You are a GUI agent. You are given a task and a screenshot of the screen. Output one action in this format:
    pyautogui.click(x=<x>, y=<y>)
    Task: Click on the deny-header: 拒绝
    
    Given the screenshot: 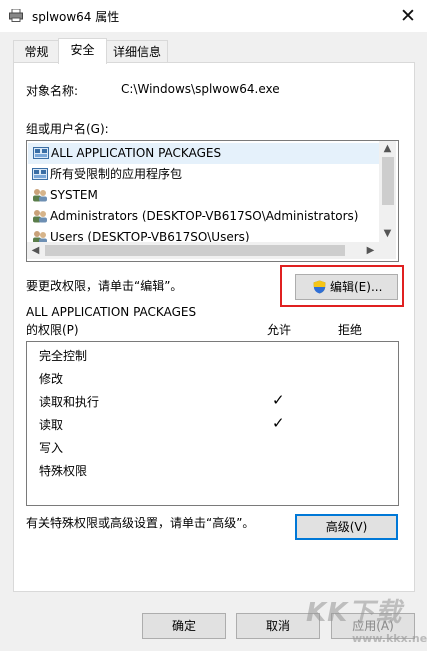 What is the action you would take?
    pyautogui.click(x=350, y=330)
    